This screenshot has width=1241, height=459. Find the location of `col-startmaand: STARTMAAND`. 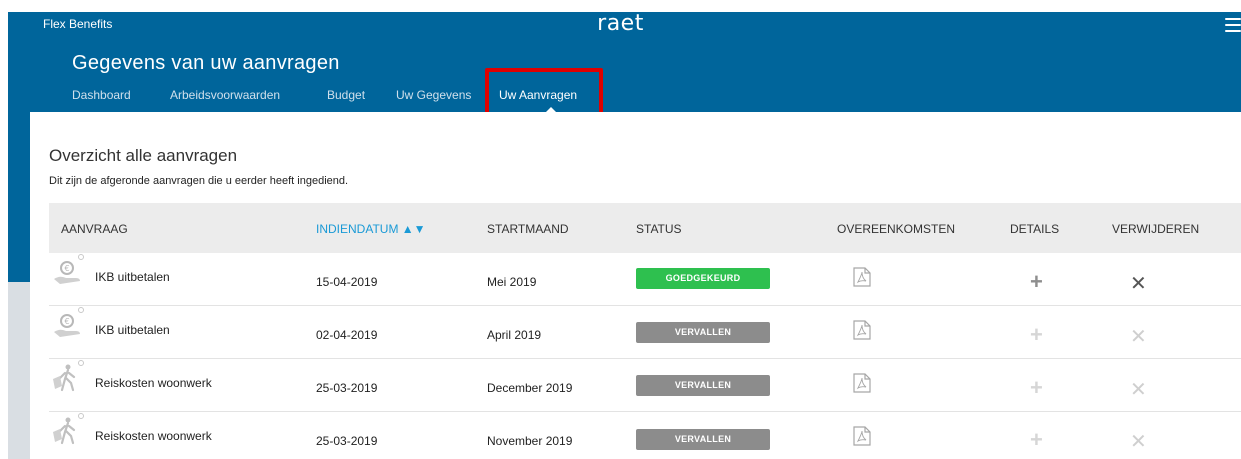

col-startmaand: STARTMAAND is located at coordinates (528, 229).